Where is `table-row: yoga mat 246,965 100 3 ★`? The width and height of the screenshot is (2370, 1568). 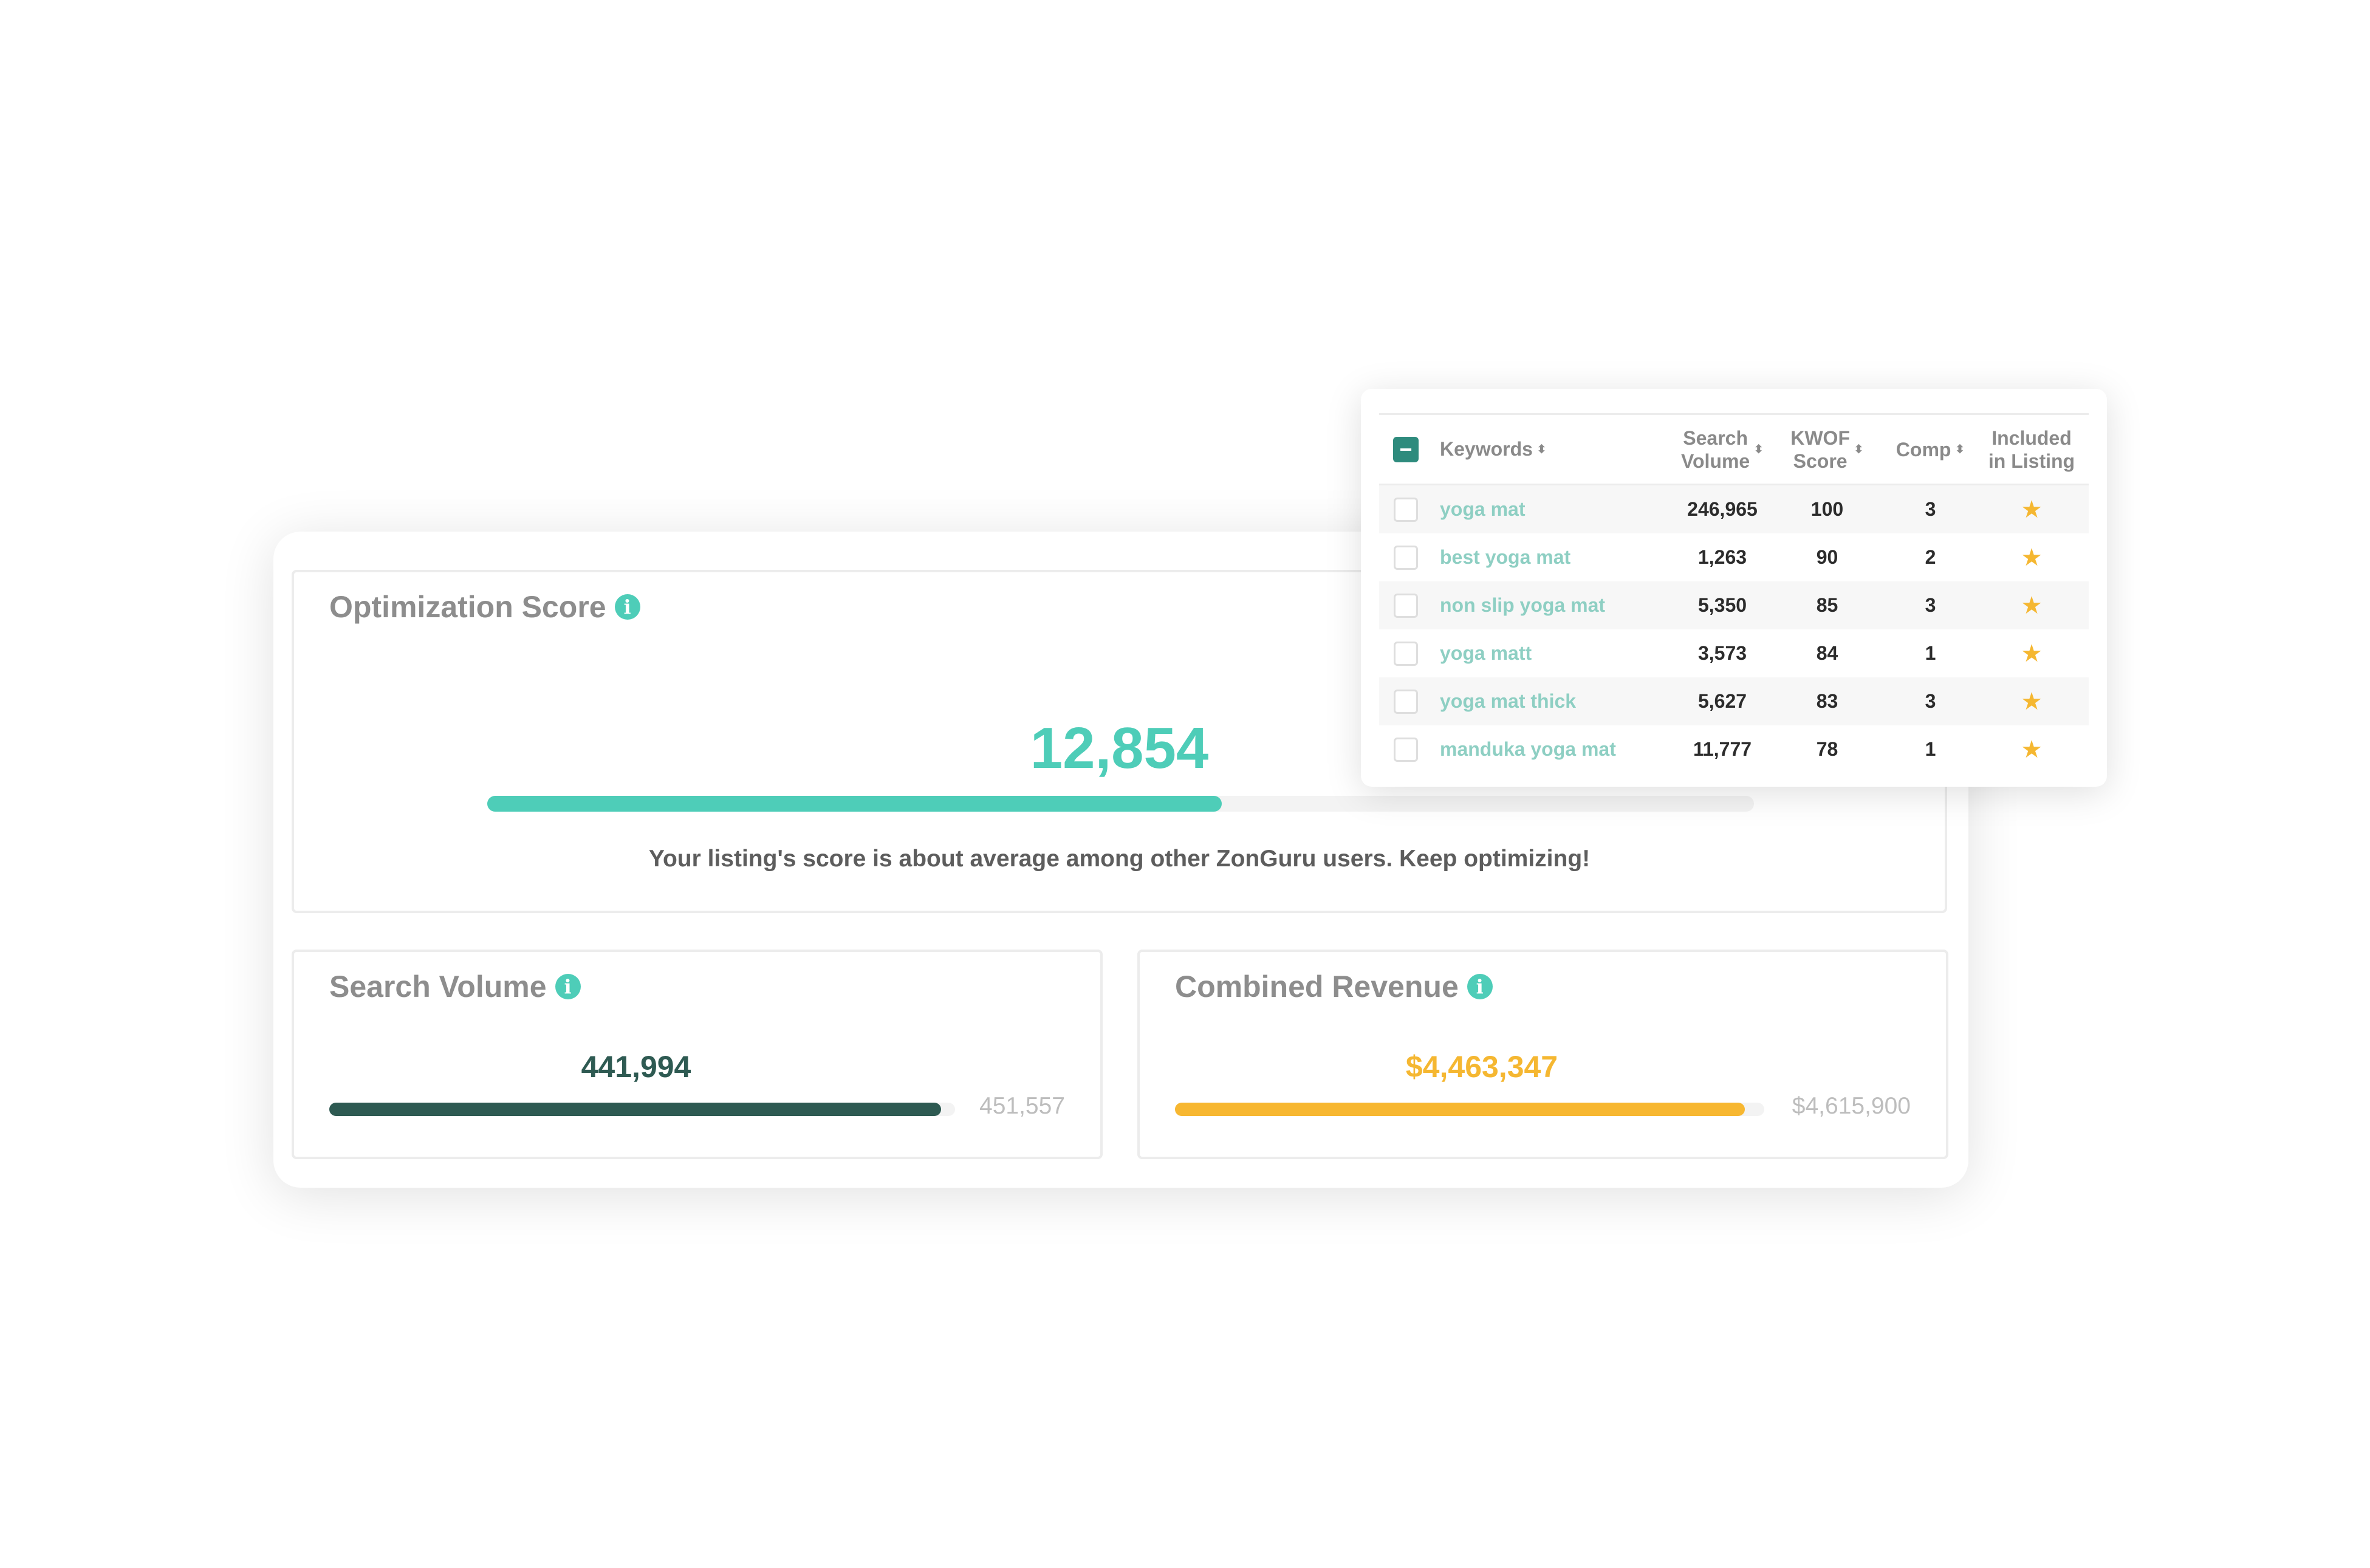
table-row: yoga mat 246,965 100 3 ★ is located at coordinates (1734, 509).